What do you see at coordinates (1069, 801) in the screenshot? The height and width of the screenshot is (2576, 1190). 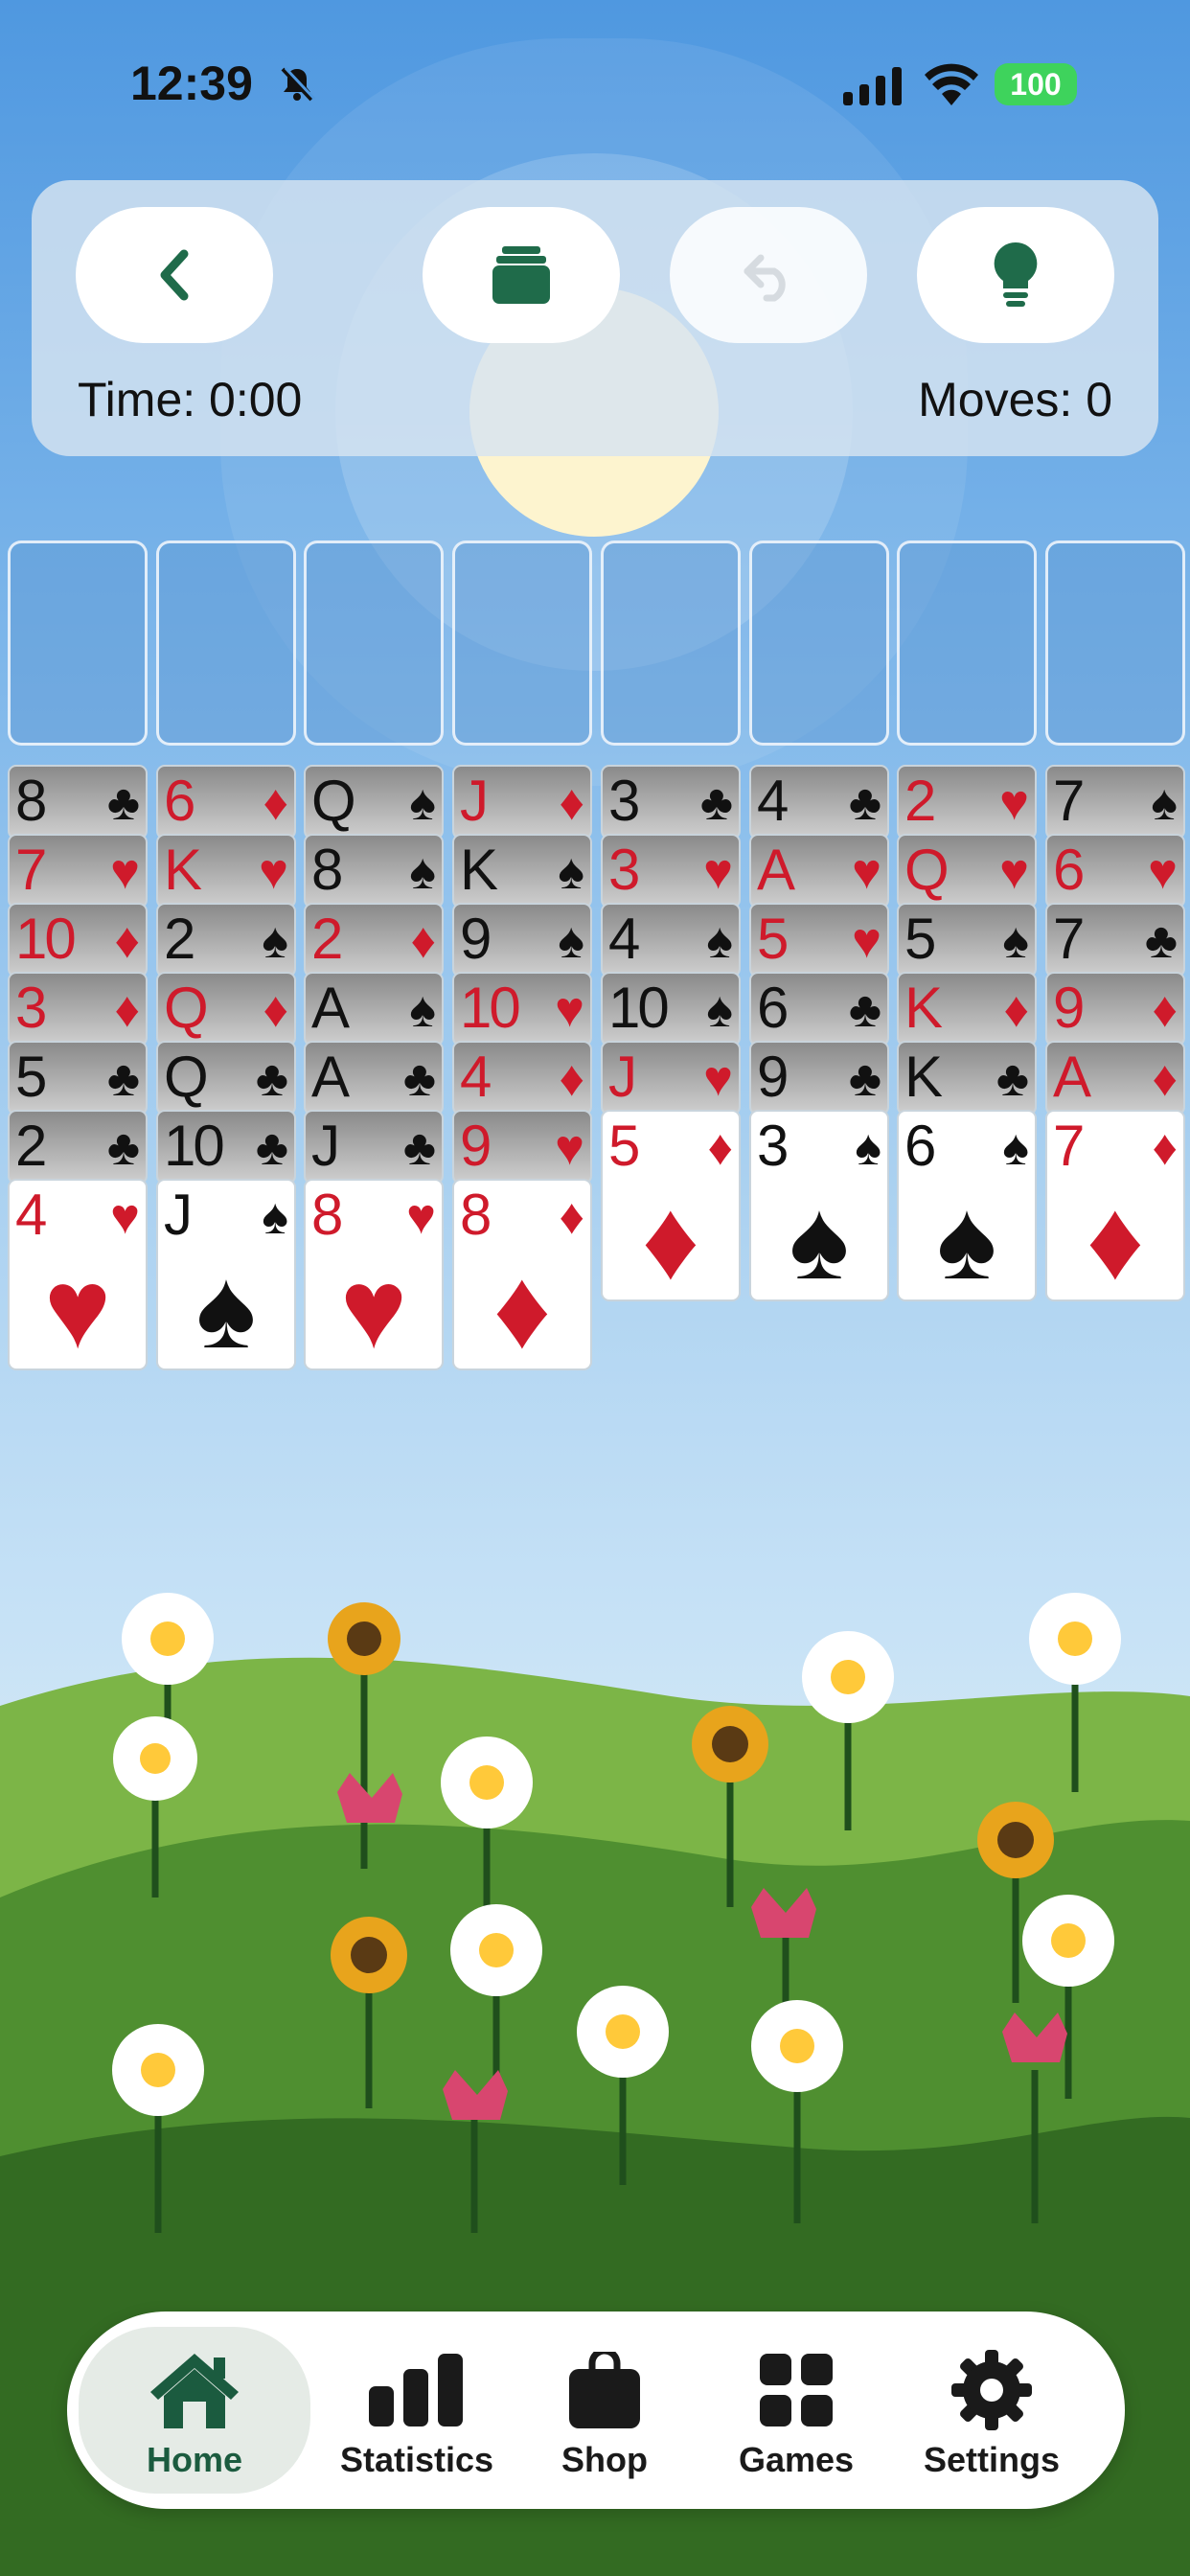 I see `card-rank: 7` at bounding box center [1069, 801].